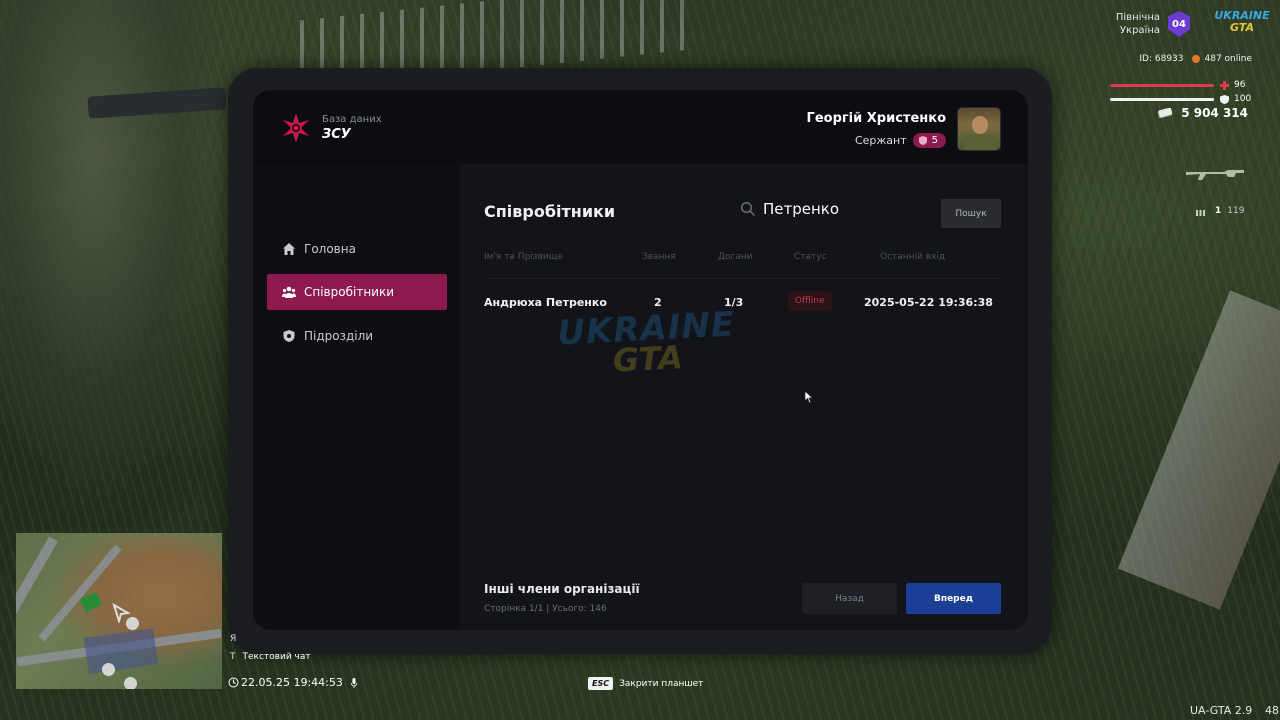 The height and width of the screenshot is (720, 1280). Describe the element at coordinates (1224, 99) in the screenshot. I see `armor-shield-icon` at that location.